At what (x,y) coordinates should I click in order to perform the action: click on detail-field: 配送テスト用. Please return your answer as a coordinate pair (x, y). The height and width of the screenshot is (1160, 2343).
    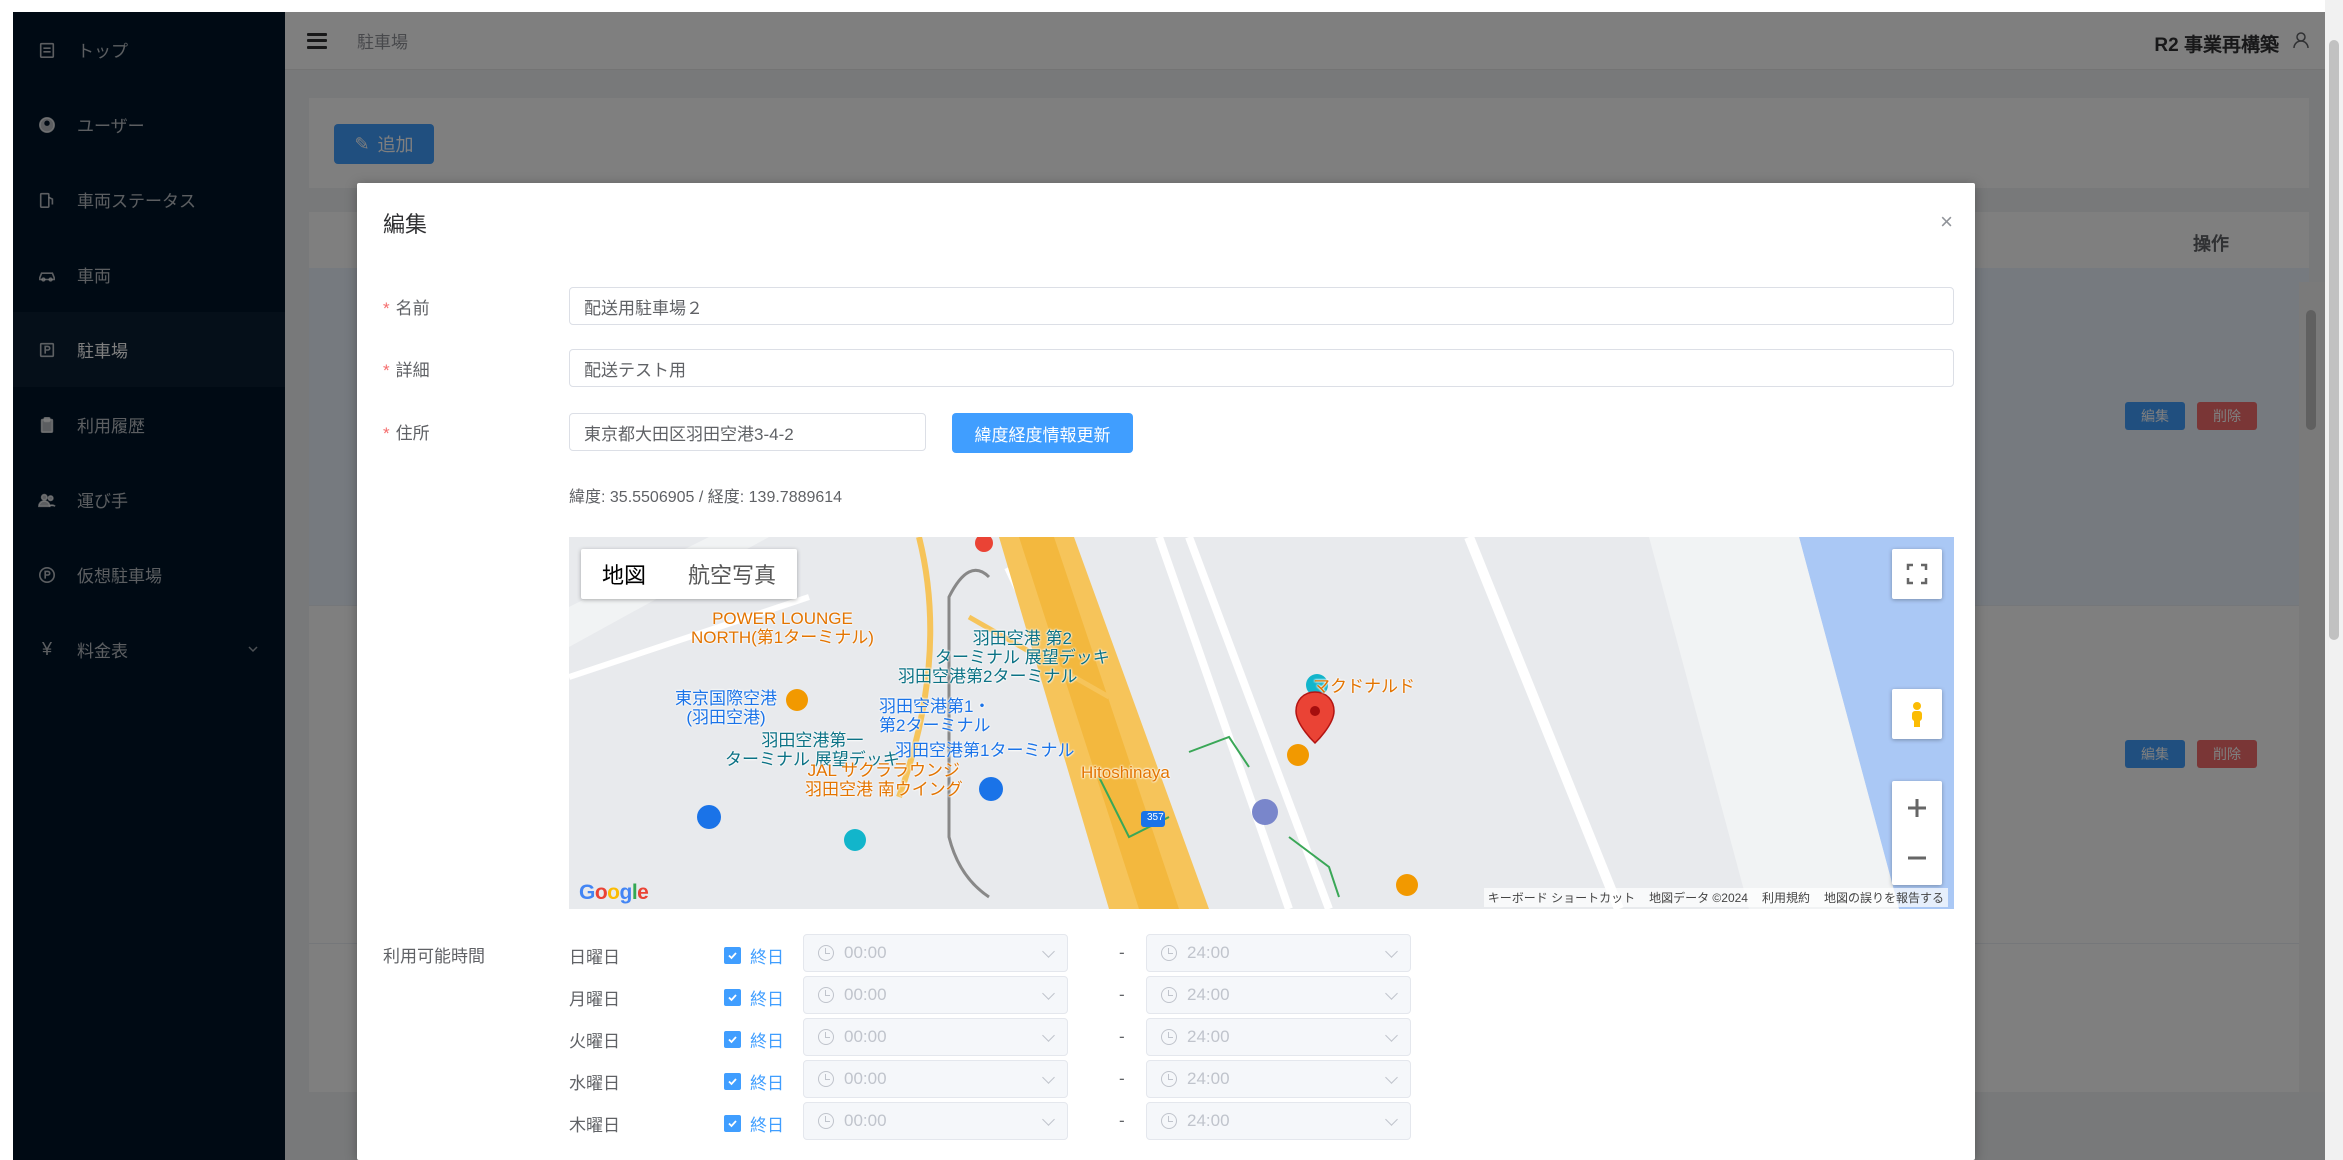
    Looking at the image, I should click on (1261, 368).